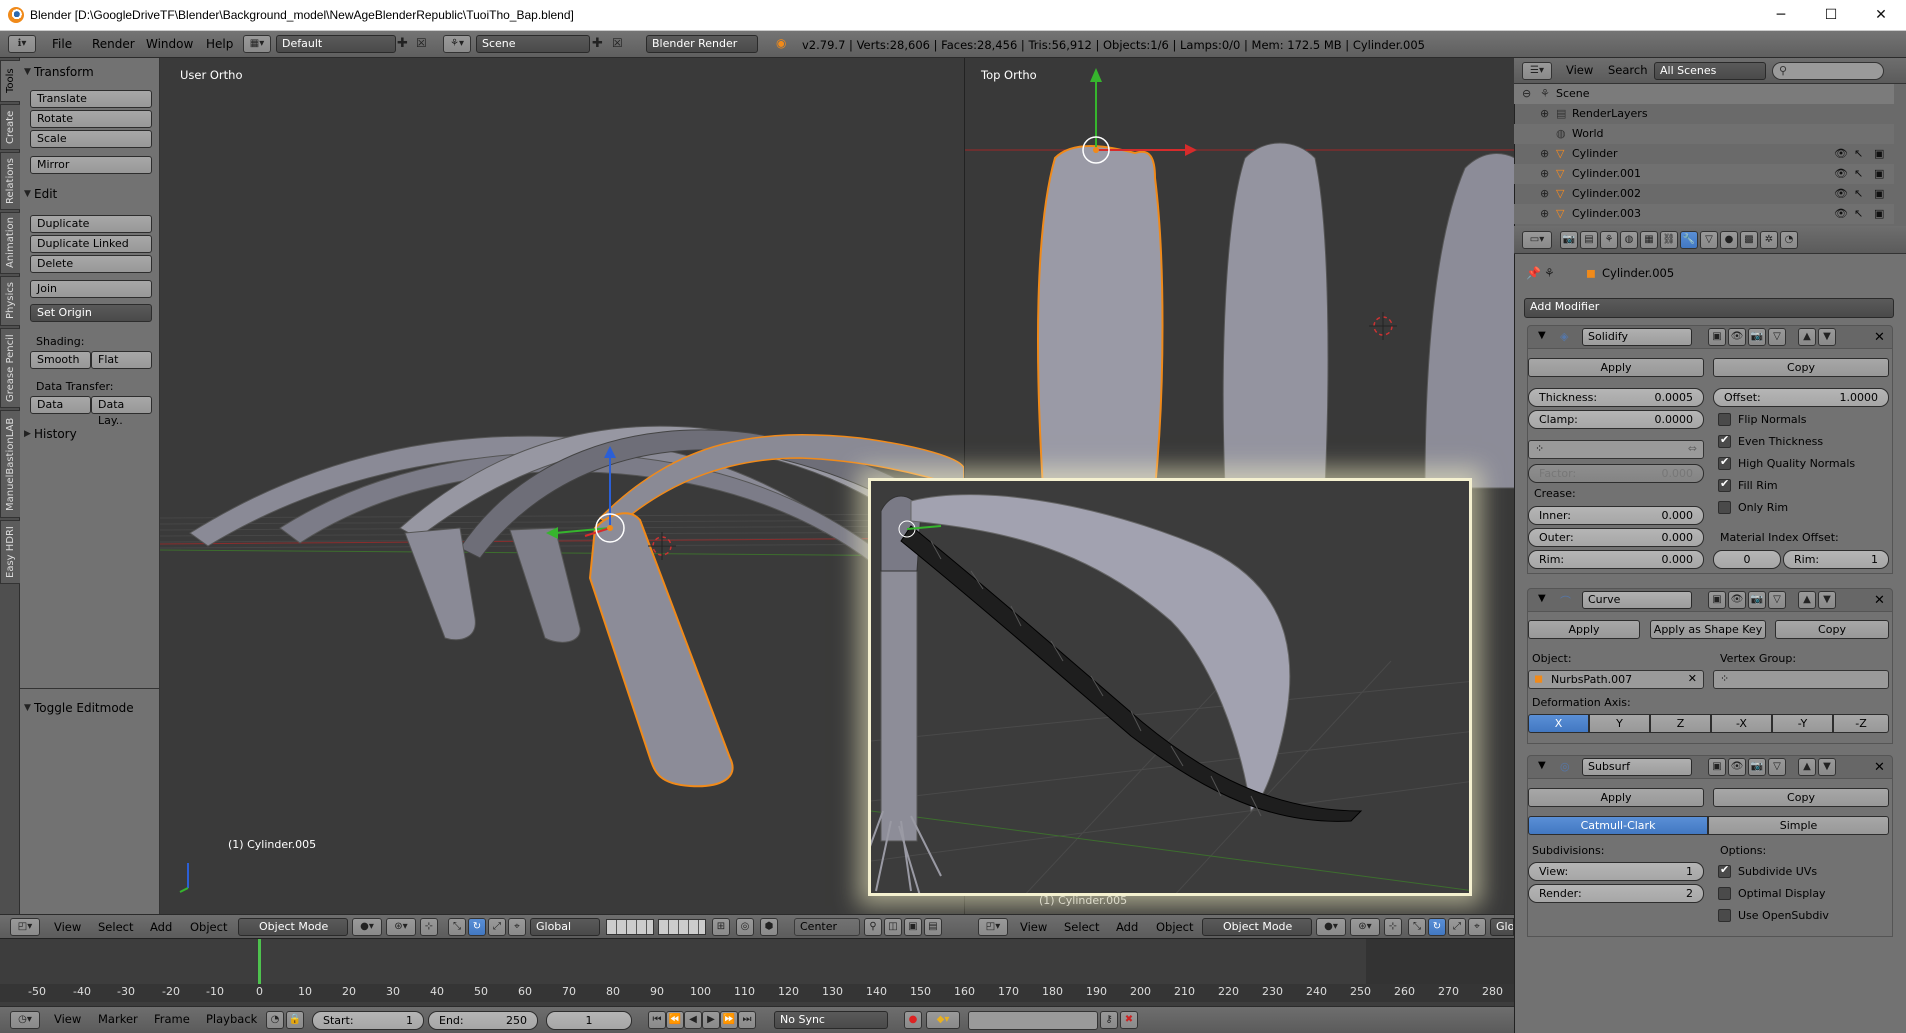  What do you see at coordinates (1616, 397) in the screenshot?
I see `thickness-field: Thickness: 0.0005` at bounding box center [1616, 397].